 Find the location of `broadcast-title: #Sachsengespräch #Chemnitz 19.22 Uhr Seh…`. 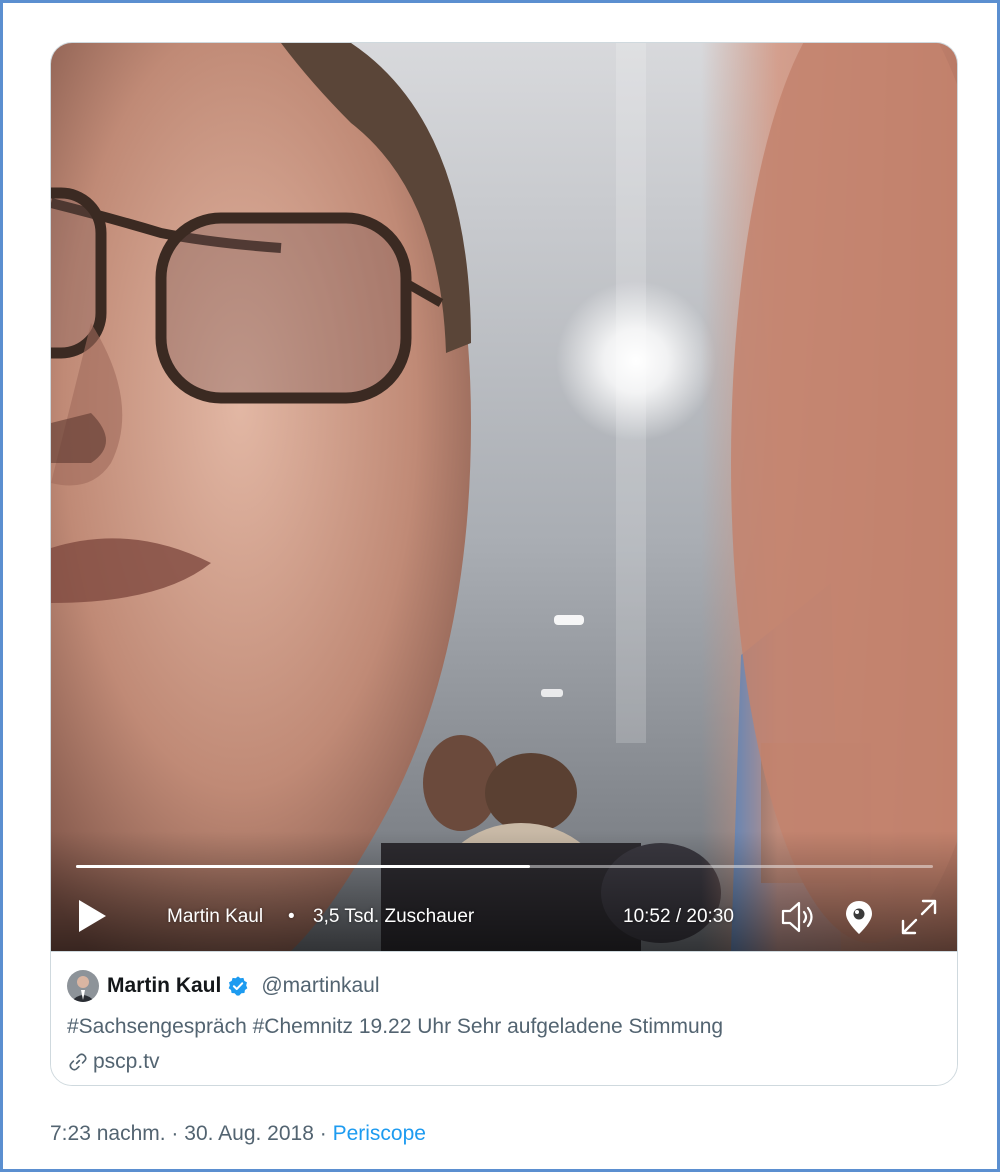

broadcast-title: #Sachsengespräch #Chemnitz 19.22 Uhr Seh… is located at coordinates (395, 1026).